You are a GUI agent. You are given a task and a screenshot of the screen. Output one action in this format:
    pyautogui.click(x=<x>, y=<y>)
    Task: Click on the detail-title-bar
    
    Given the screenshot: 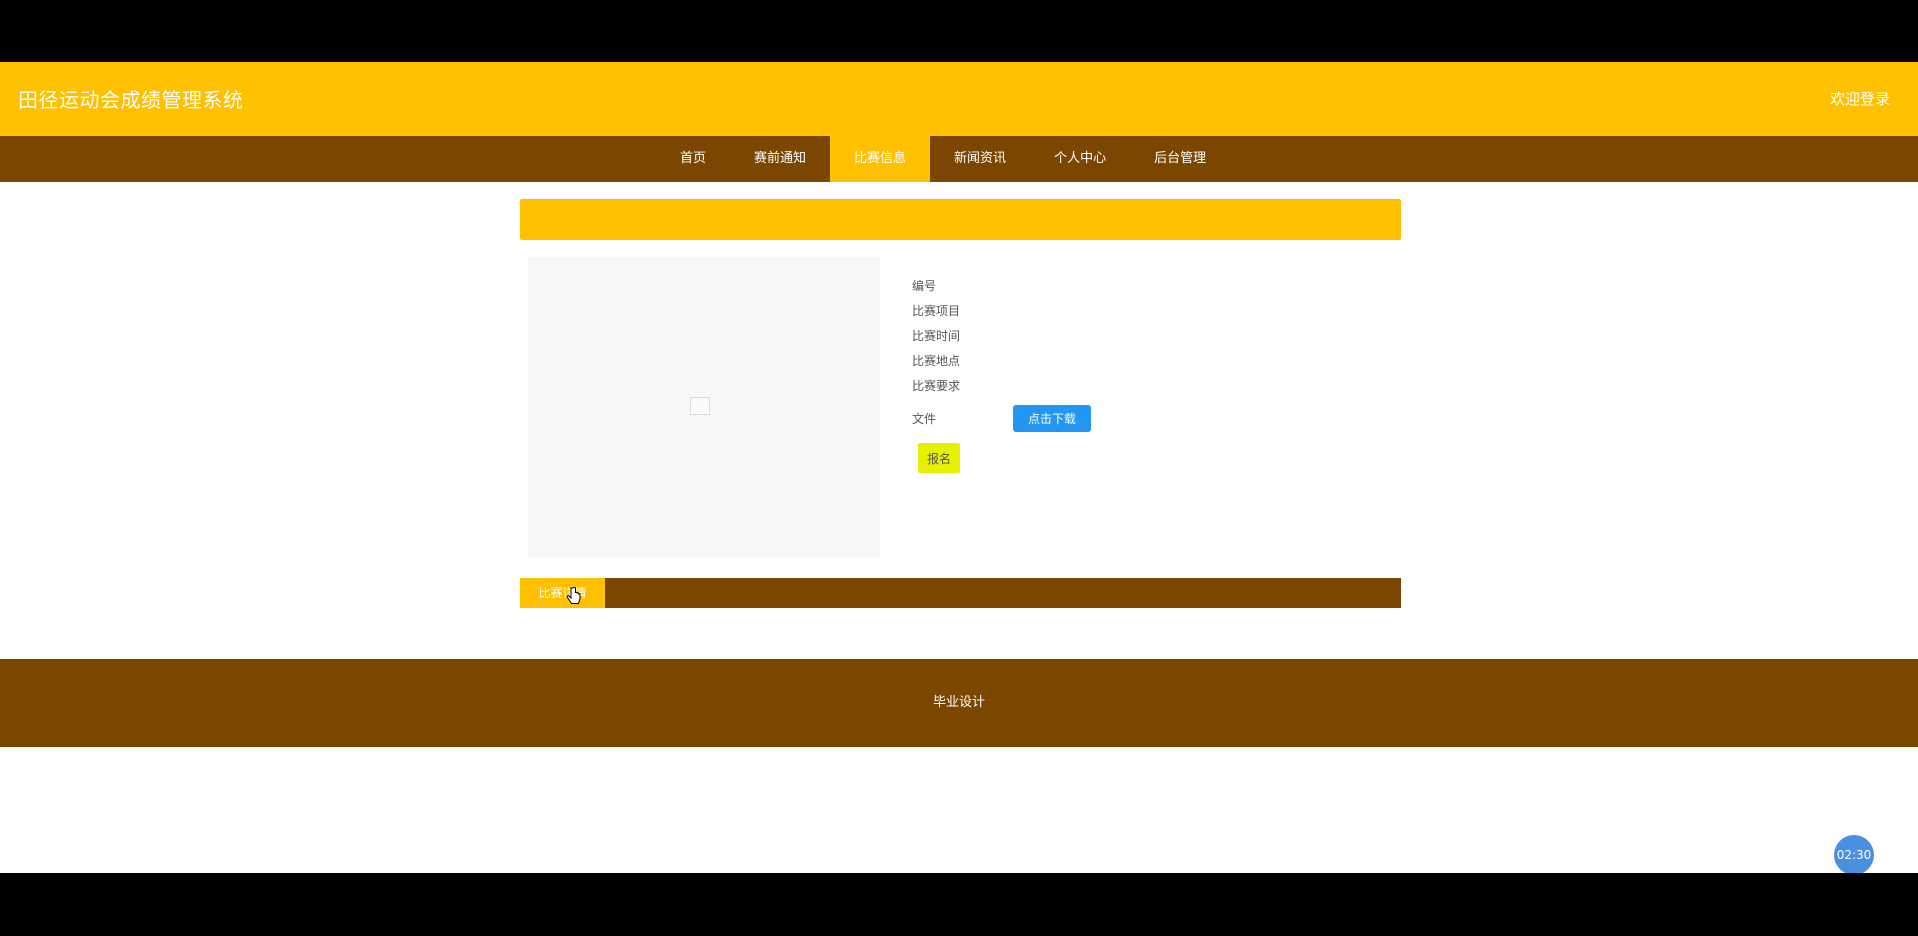 What is the action you would take?
    pyautogui.click(x=960, y=219)
    